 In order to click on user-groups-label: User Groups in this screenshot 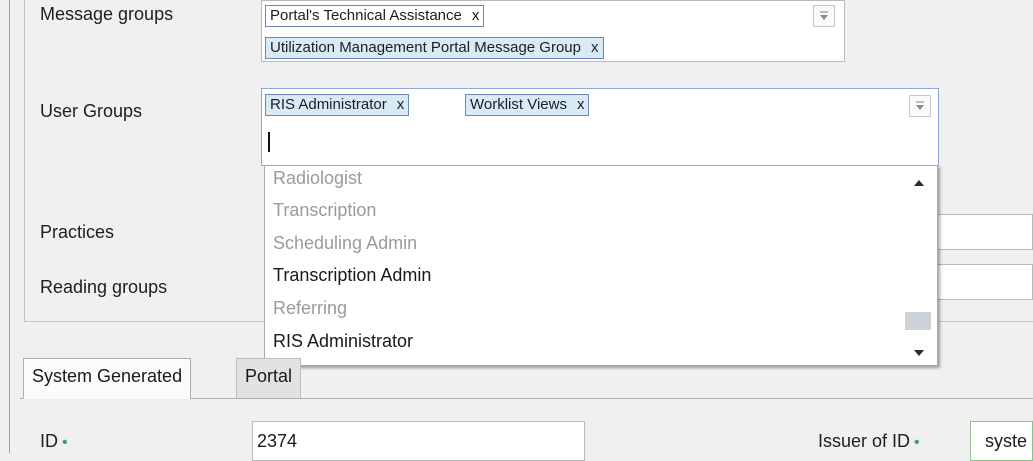, I will do `click(91, 111)`.